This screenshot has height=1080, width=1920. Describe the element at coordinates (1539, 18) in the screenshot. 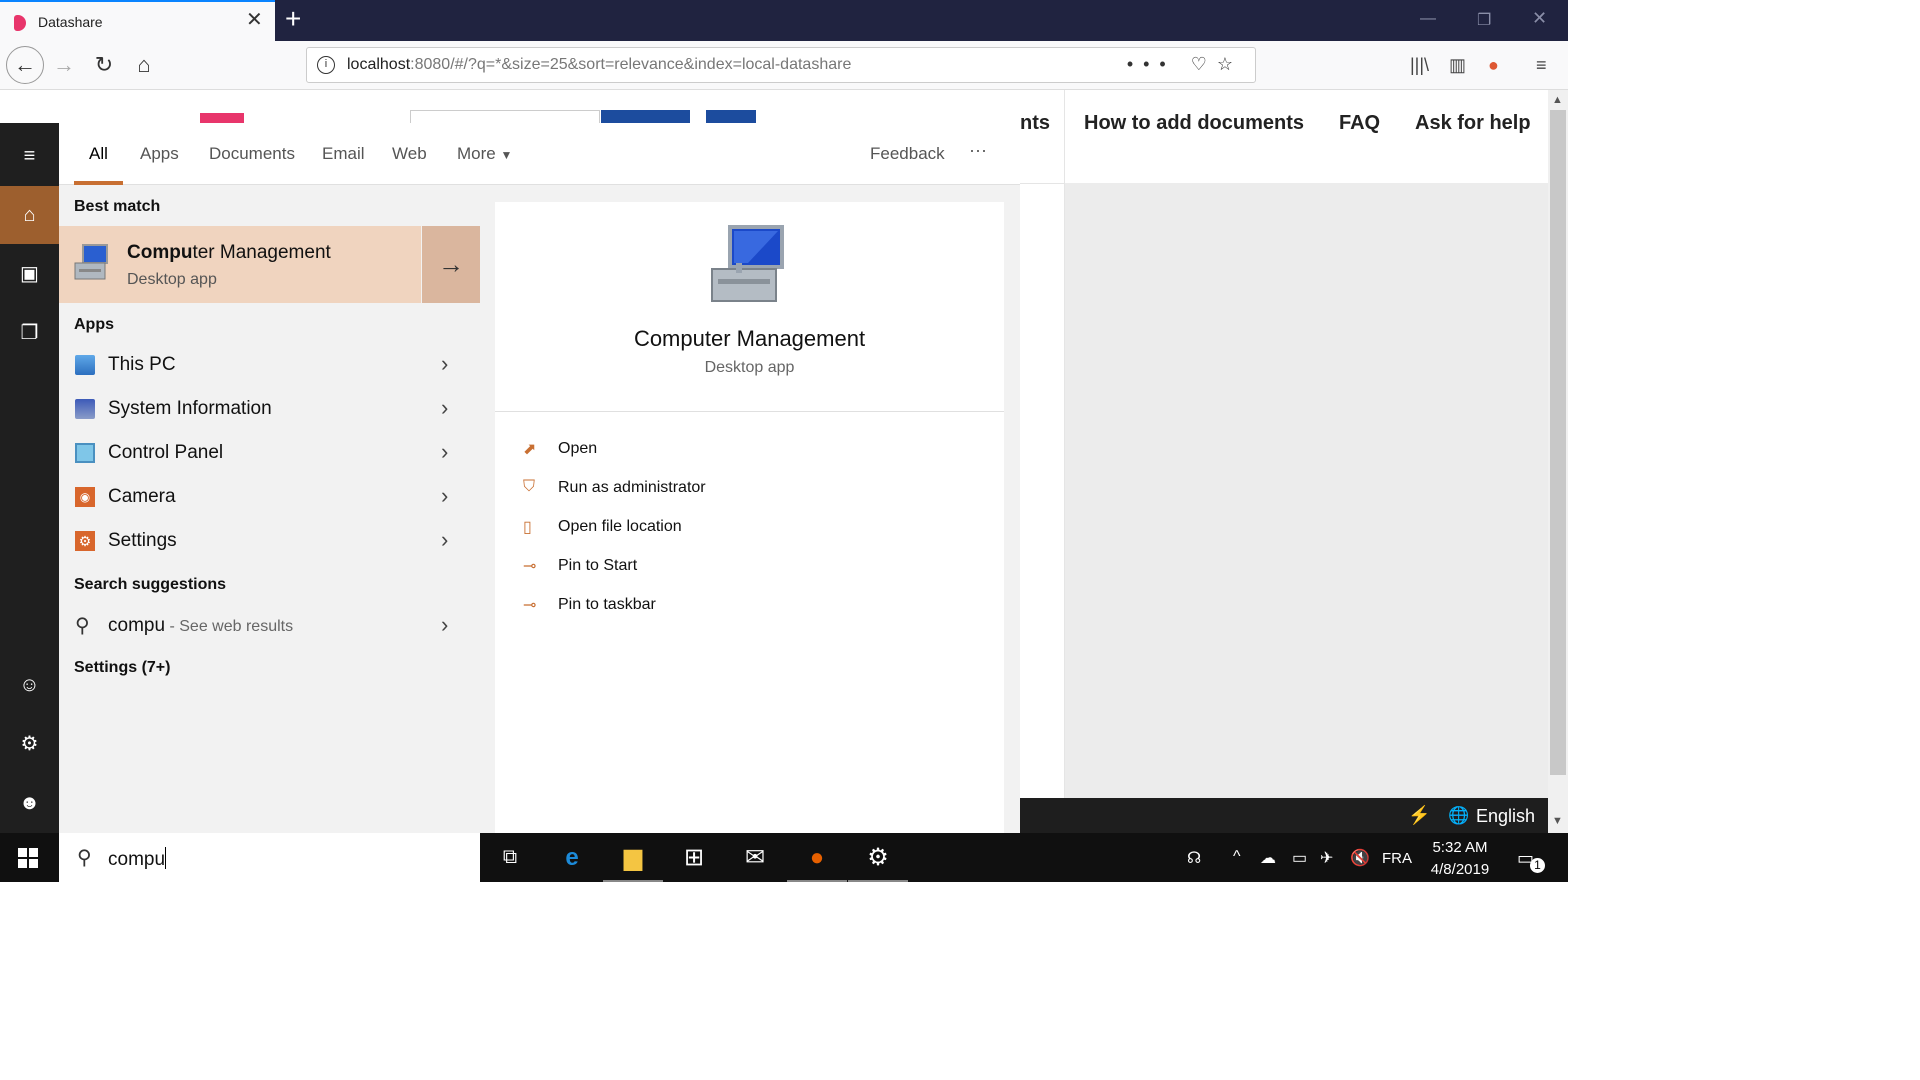

I see `close-window-icon: ✕` at that location.